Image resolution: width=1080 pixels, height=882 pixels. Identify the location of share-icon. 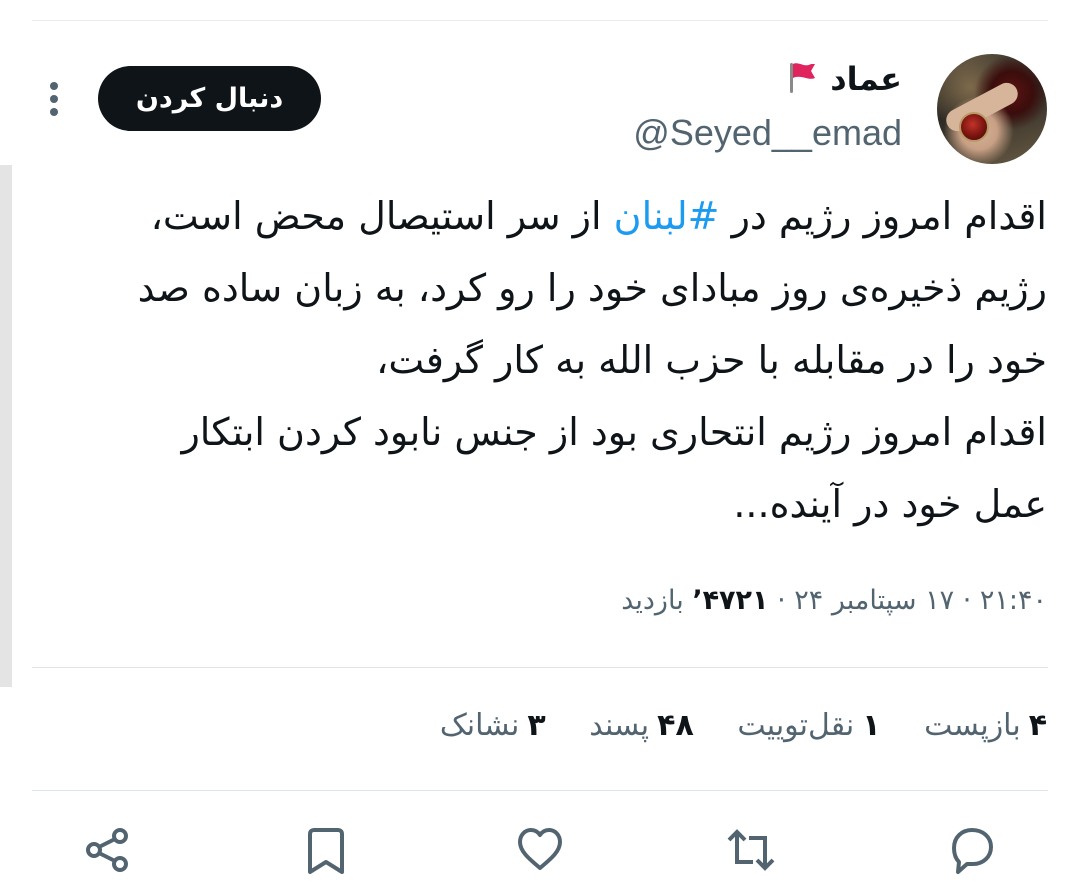
(107, 850).